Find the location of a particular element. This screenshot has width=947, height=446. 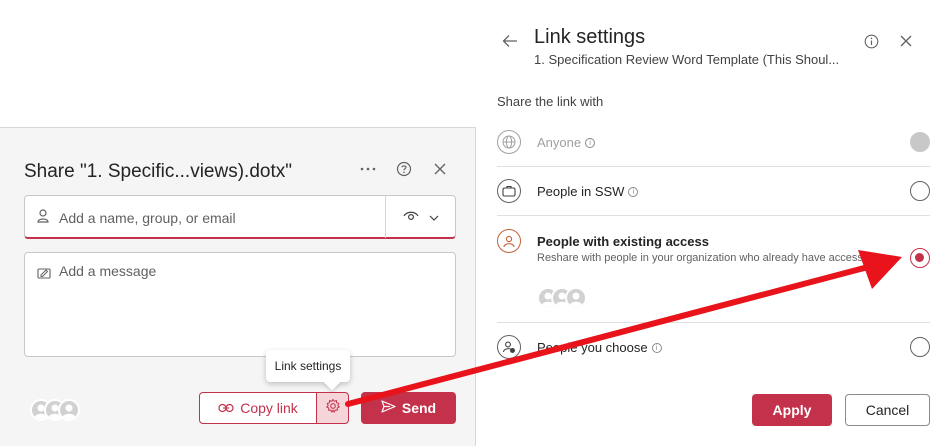

back-arrow-icon is located at coordinates (510, 43).